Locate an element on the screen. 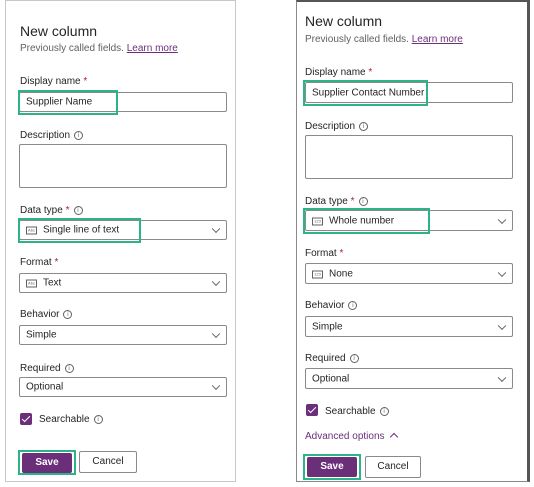  field-type-icon: 123 is located at coordinates (317, 274).